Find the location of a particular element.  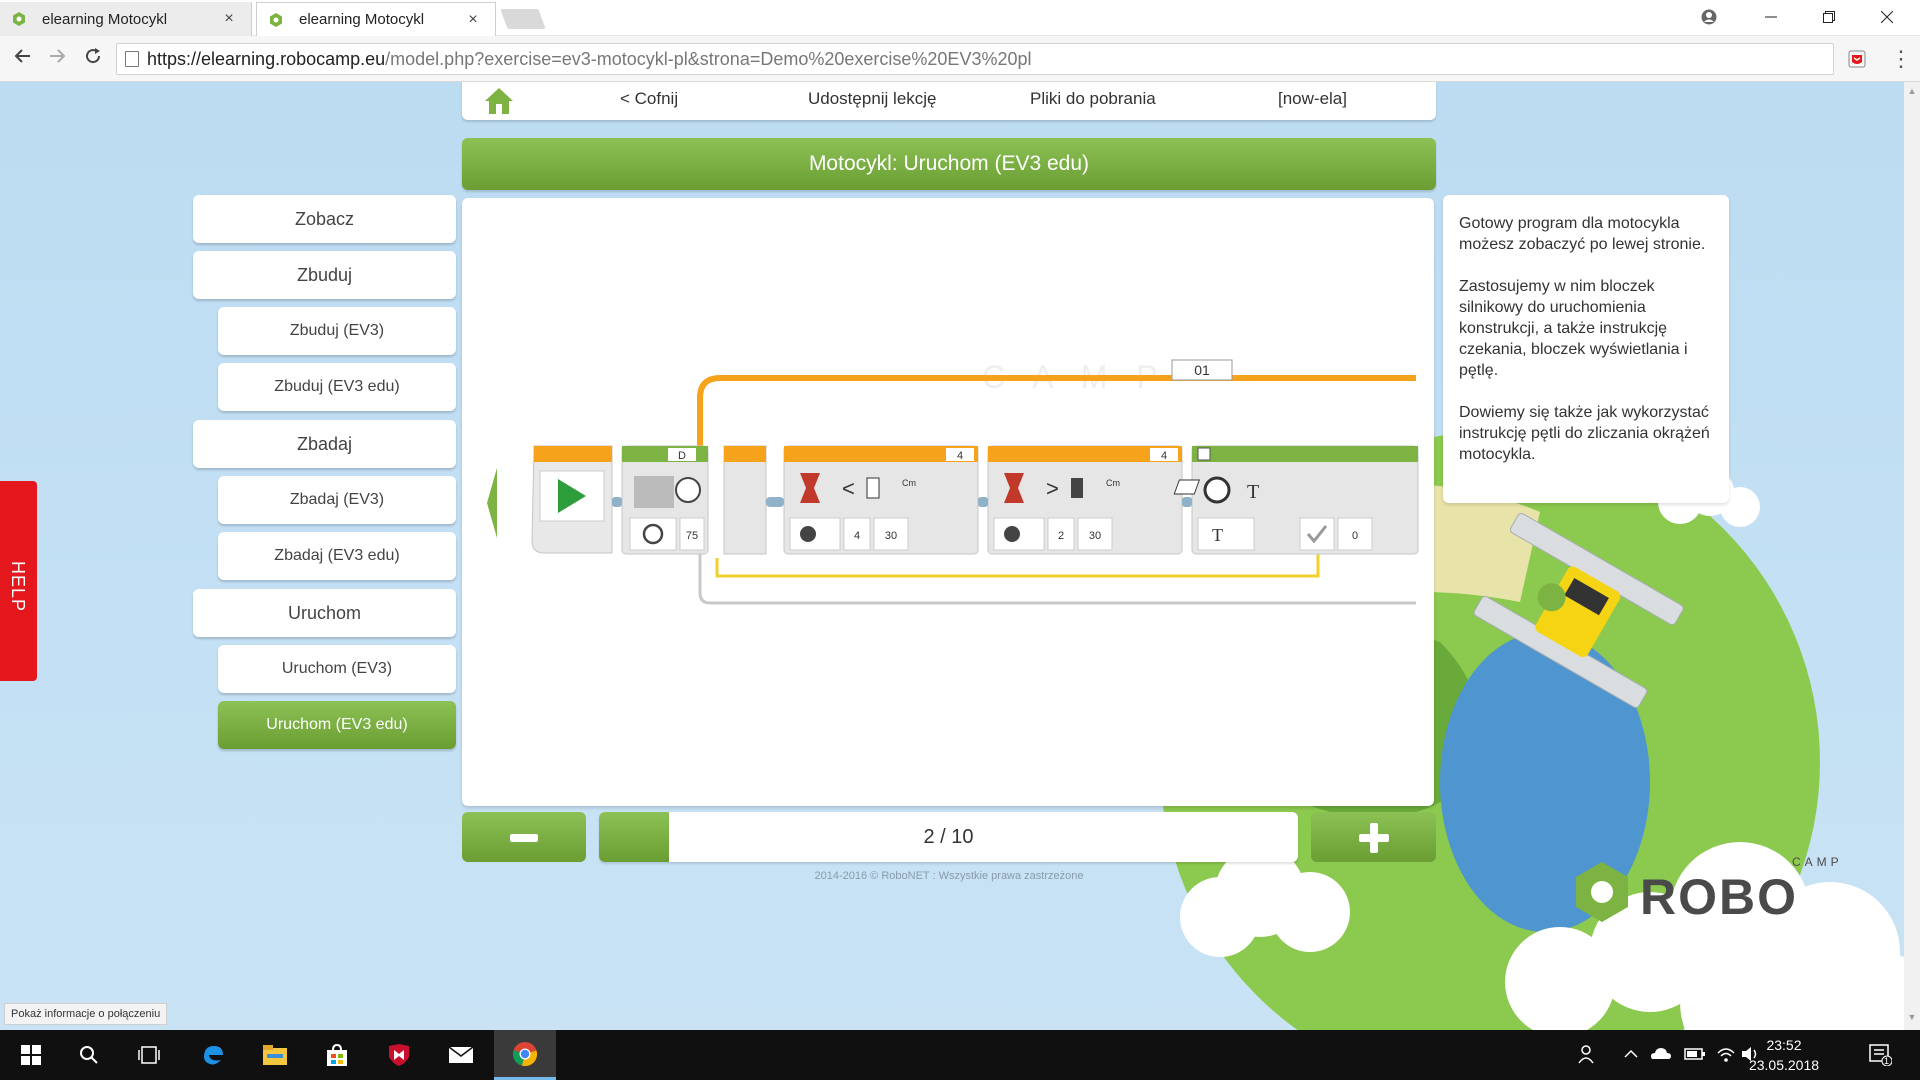

browser-tab-active: elearning Motocykl × is located at coordinates (376, 19).